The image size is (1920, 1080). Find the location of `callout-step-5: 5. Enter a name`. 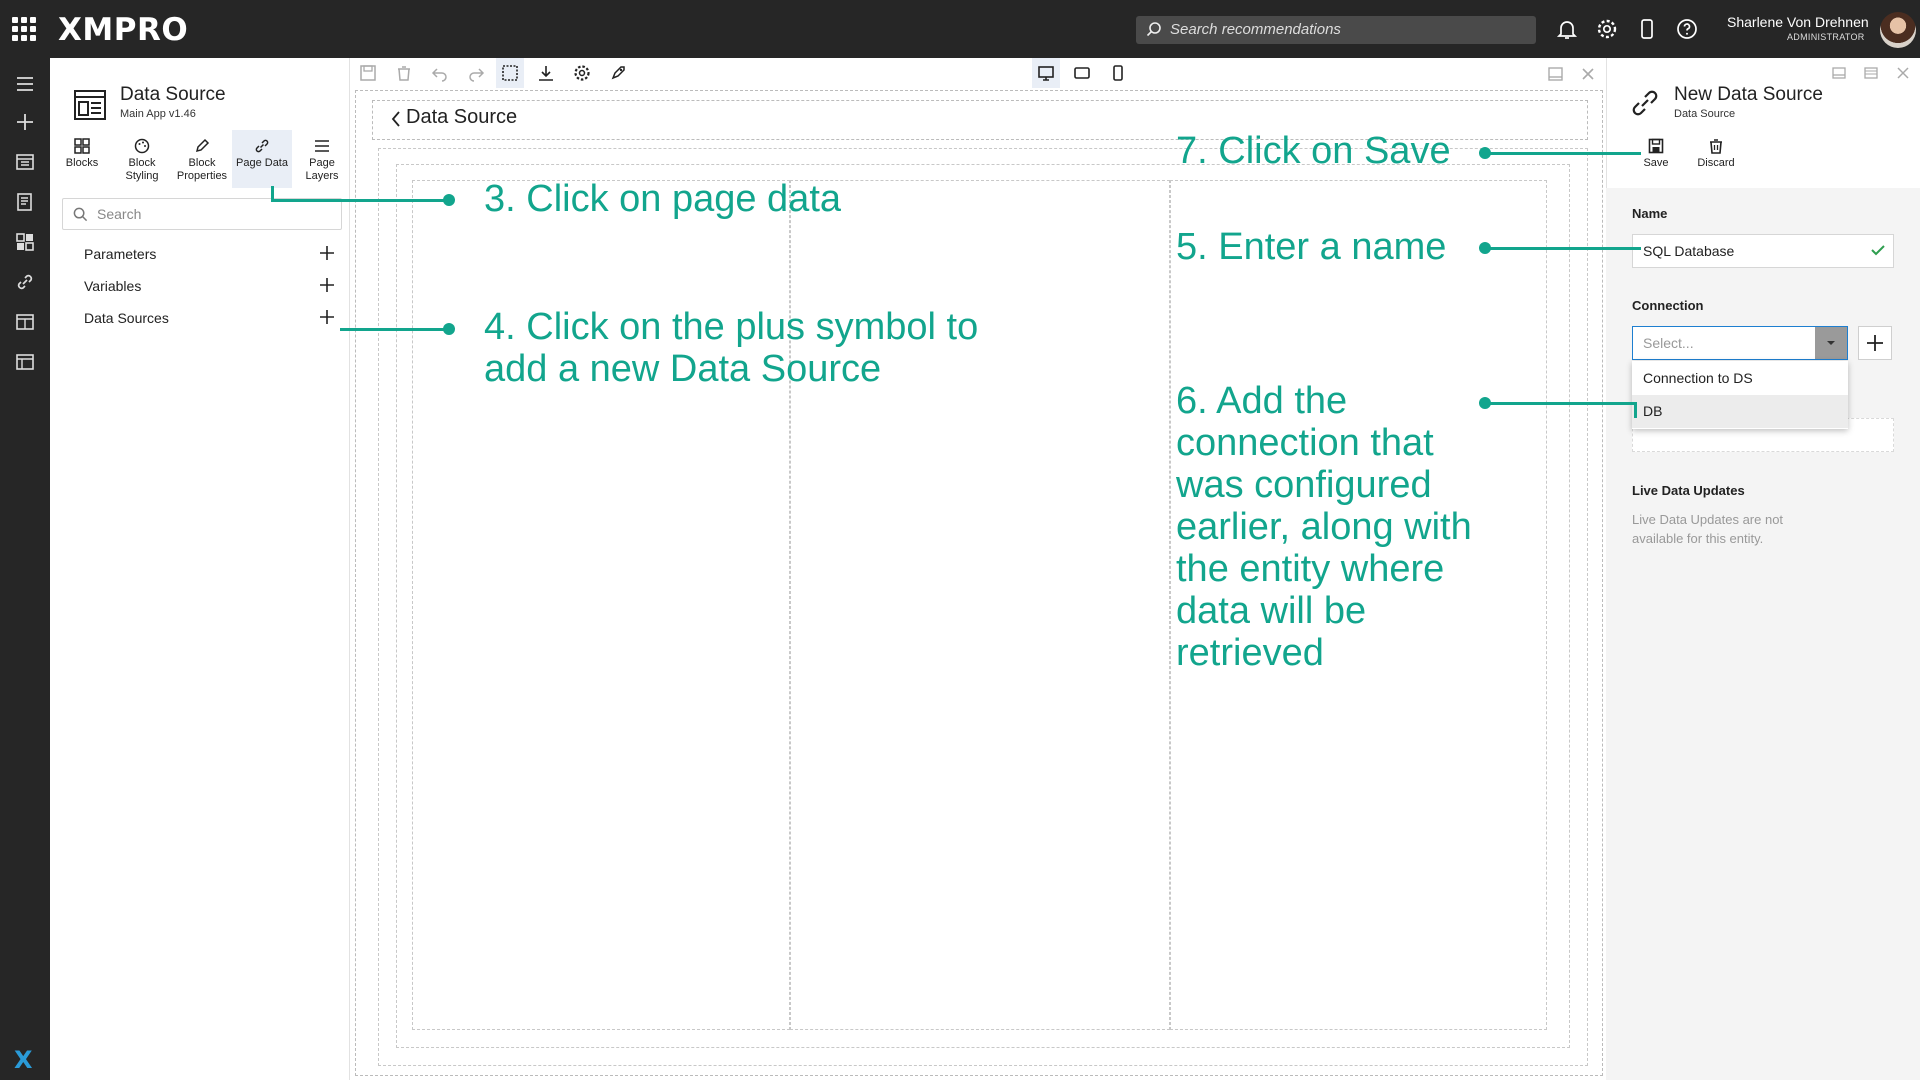

callout-step-5: 5. Enter a name is located at coordinates (1311, 247).